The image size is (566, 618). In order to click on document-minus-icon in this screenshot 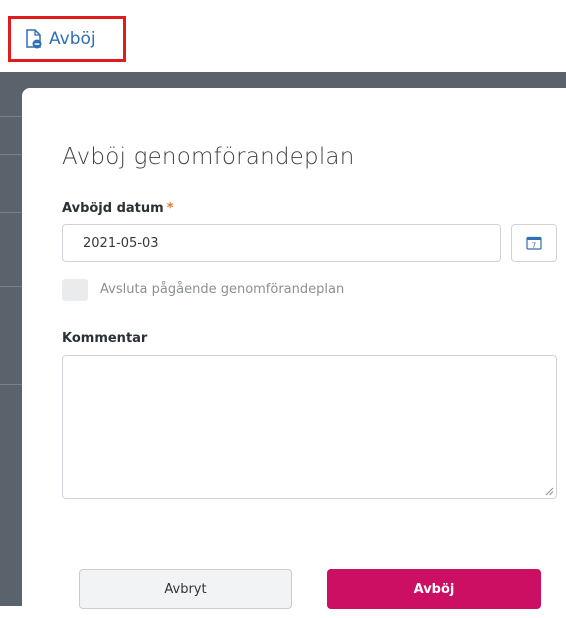, I will do `click(34, 39)`.